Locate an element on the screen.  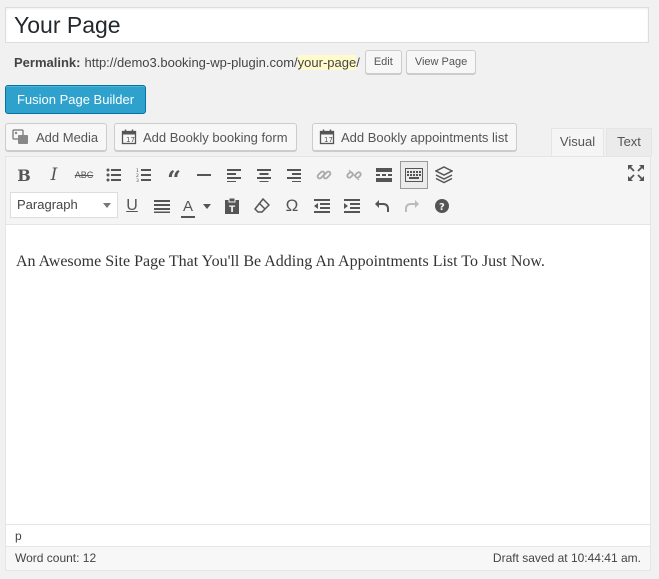
fusion-page-builder-button: Fusion Page Builder is located at coordinates (75, 99).